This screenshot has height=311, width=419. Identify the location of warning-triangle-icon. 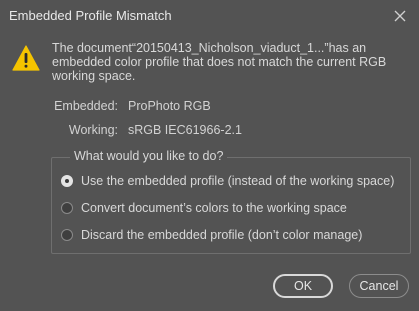
(26, 58).